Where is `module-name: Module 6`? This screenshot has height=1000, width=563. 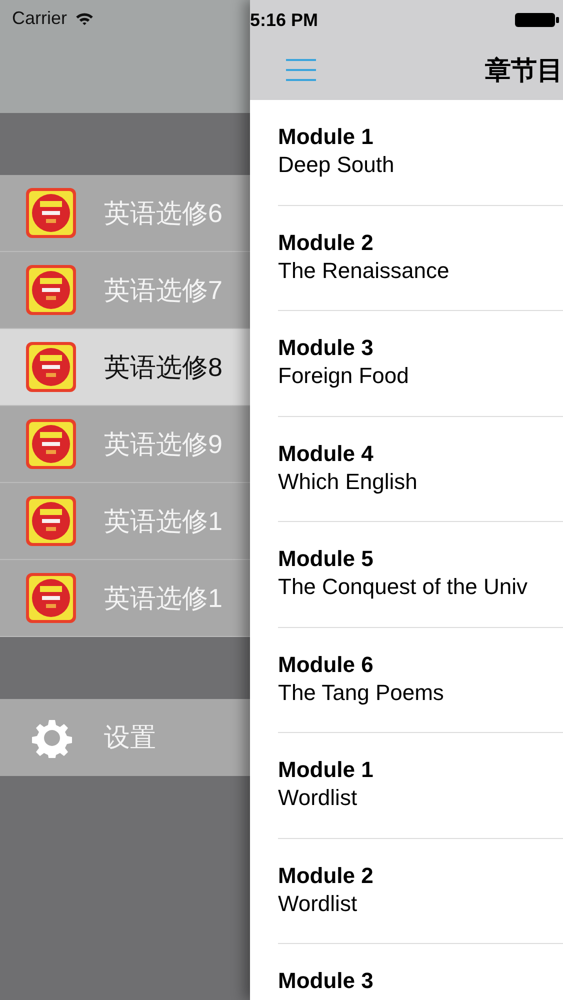
module-name: Module 6 is located at coordinates (326, 665).